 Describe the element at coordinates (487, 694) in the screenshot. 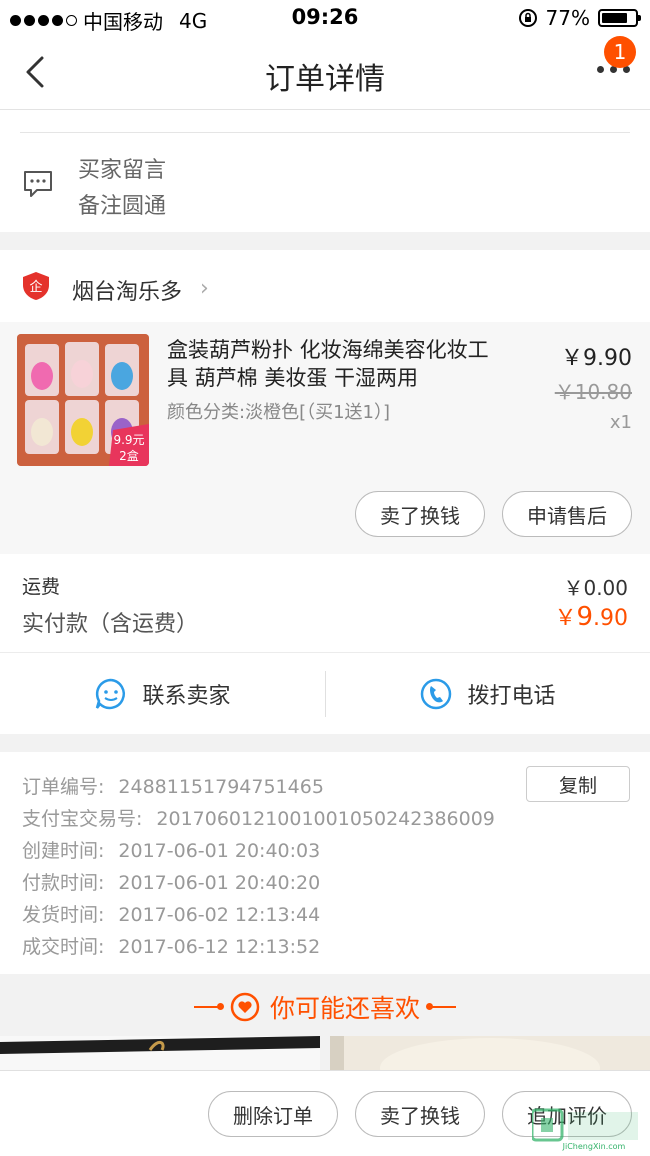

I see `call-phone-button: 拨打电话` at that location.